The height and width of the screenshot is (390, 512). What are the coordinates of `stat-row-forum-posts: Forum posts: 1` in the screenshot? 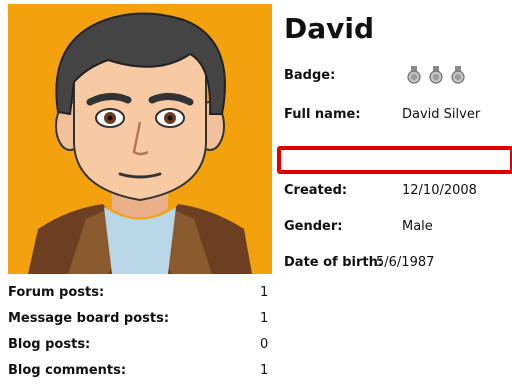 It's located at (139, 298).